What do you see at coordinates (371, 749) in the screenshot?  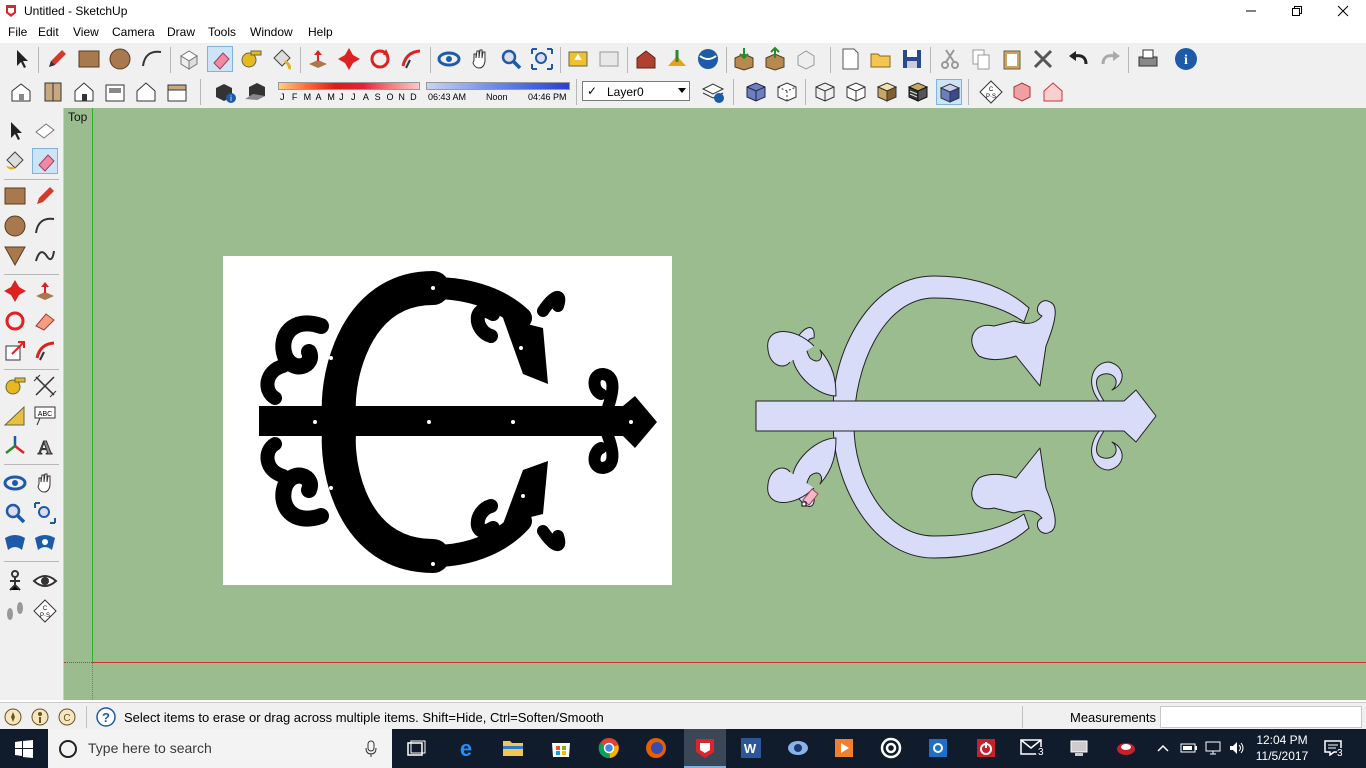 I see `microphone-icon` at bounding box center [371, 749].